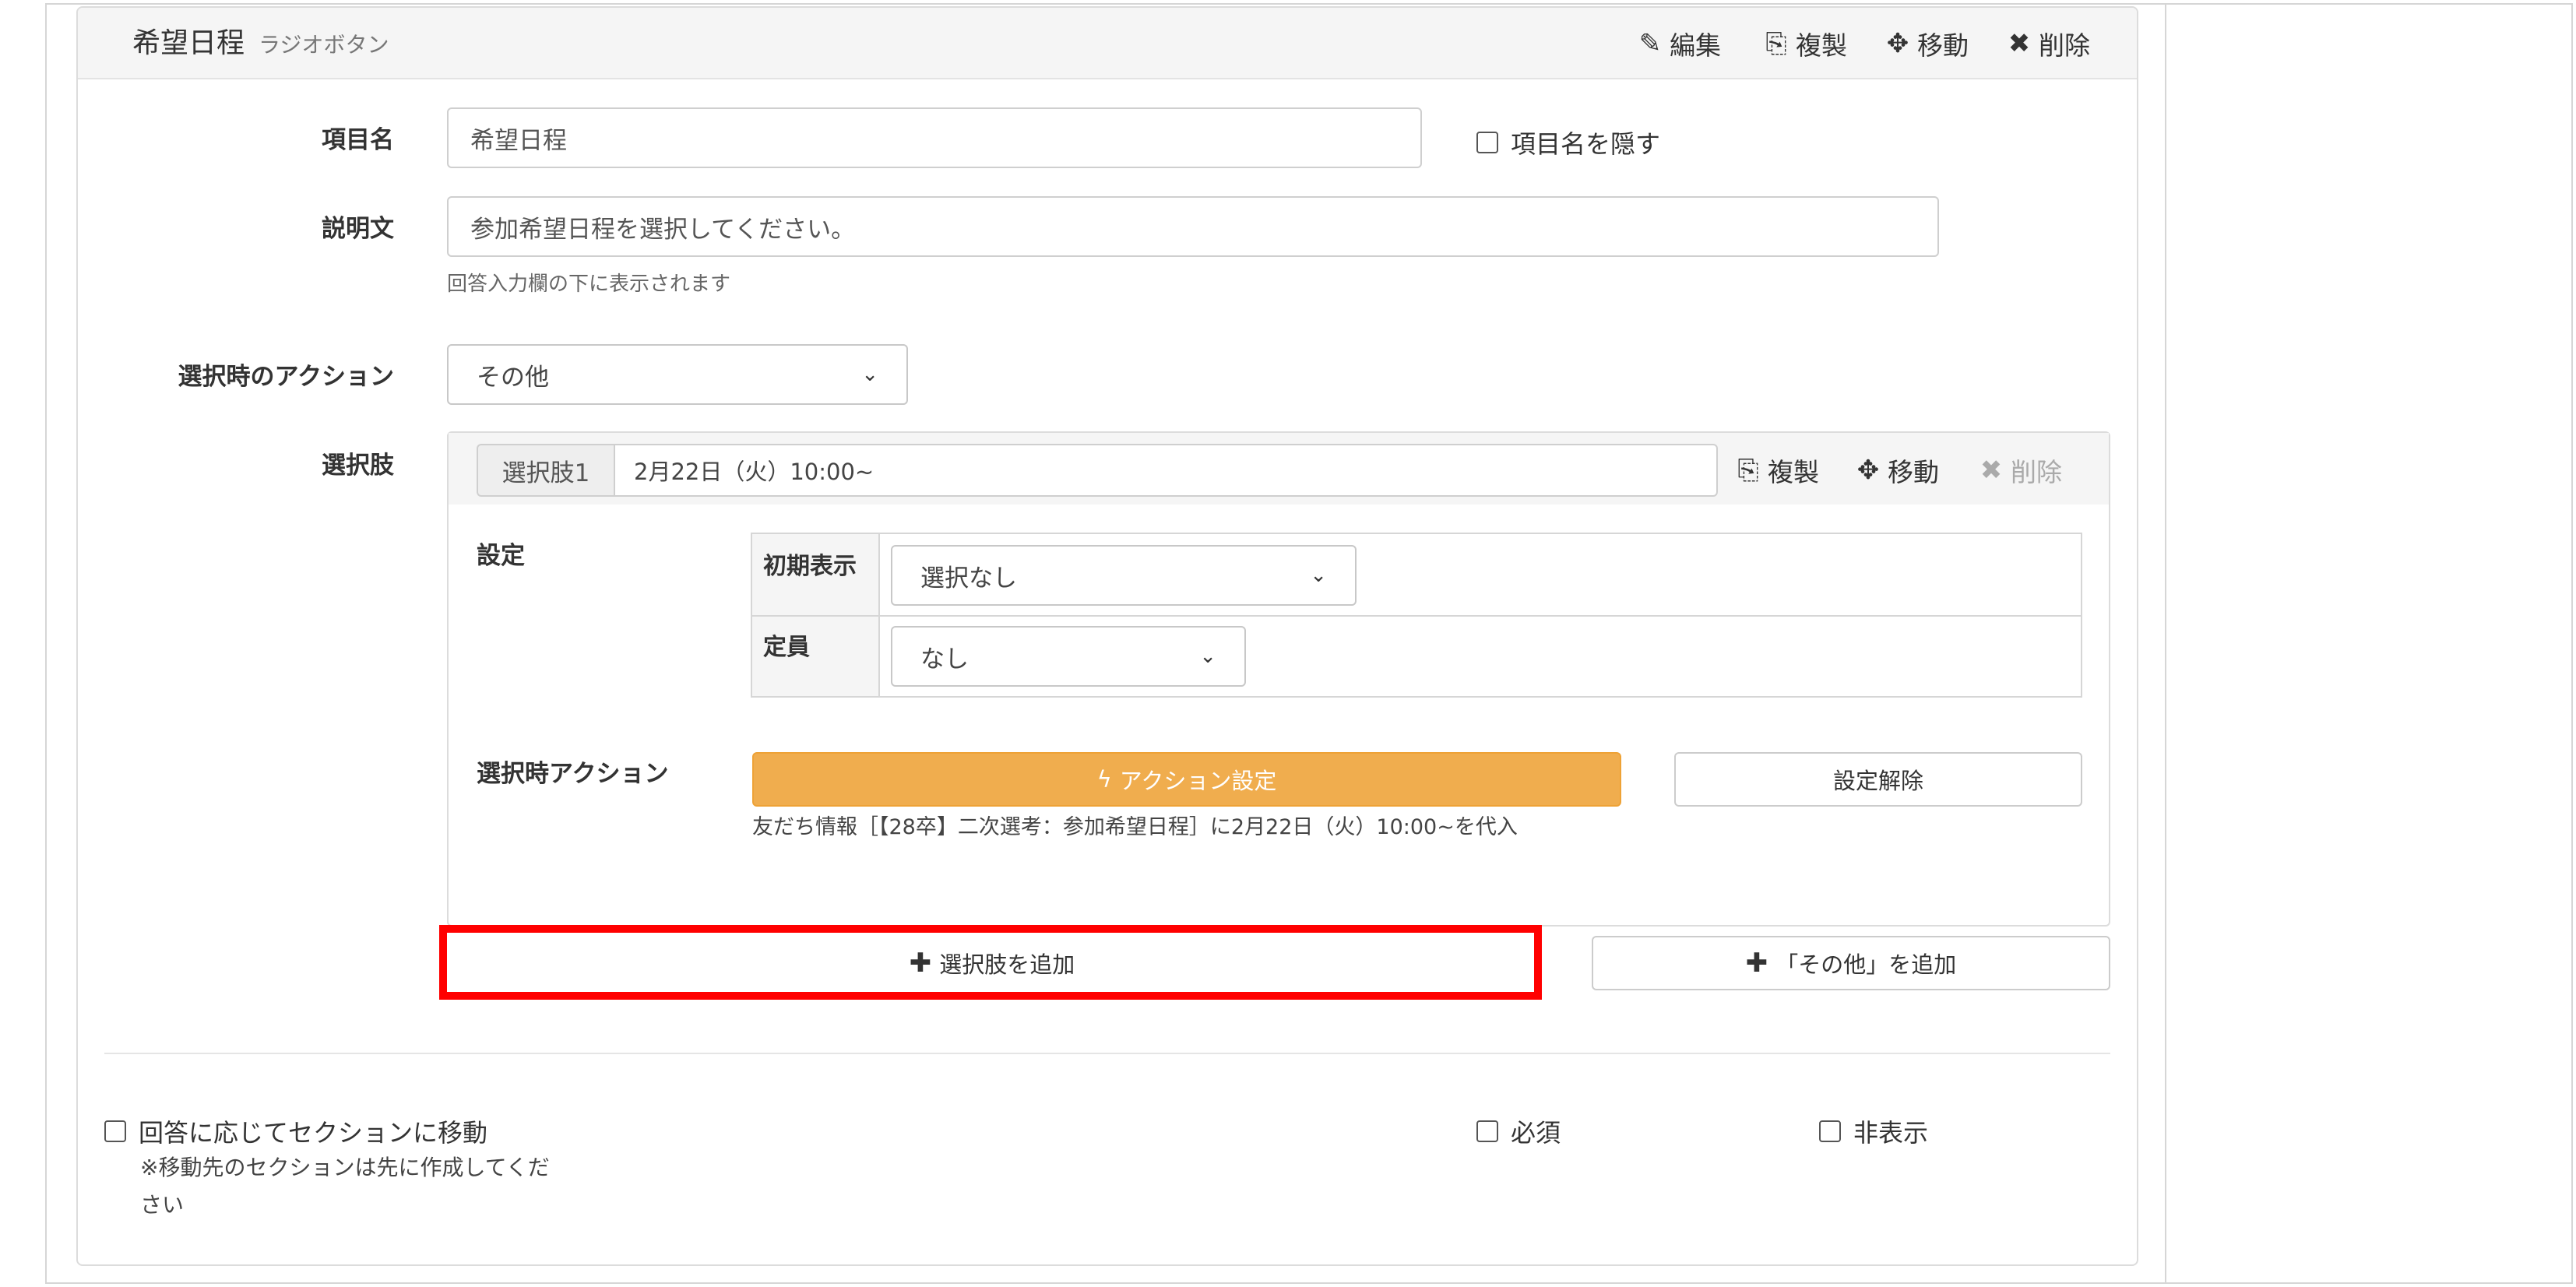  Describe the element at coordinates (1416, 616) in the screenshot. I see `settings-row-divider` at that location.